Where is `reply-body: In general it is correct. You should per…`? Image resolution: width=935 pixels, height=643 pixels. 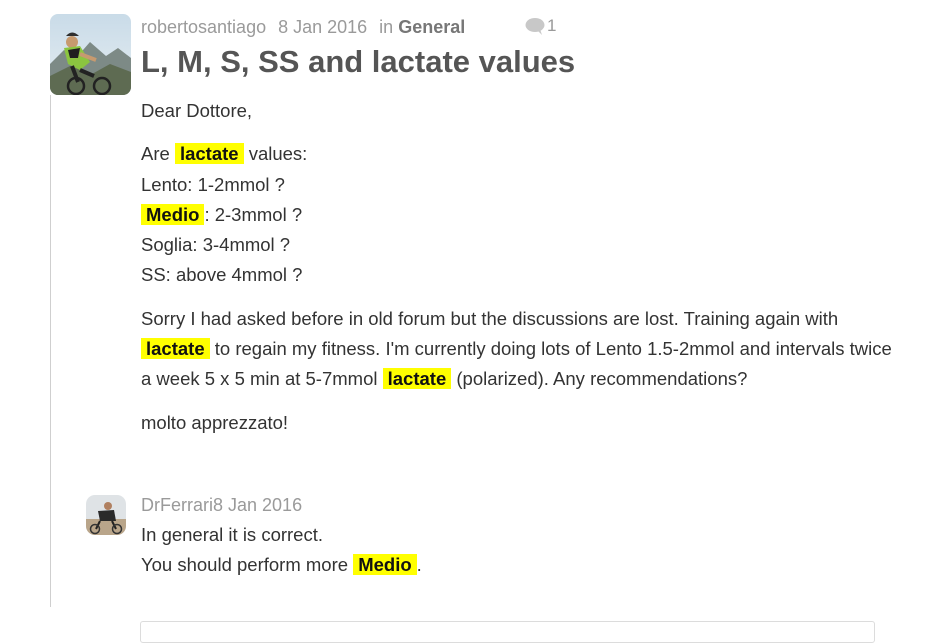 reply-body: In general it is correct. You should per… is located at coordinates (281, 550).